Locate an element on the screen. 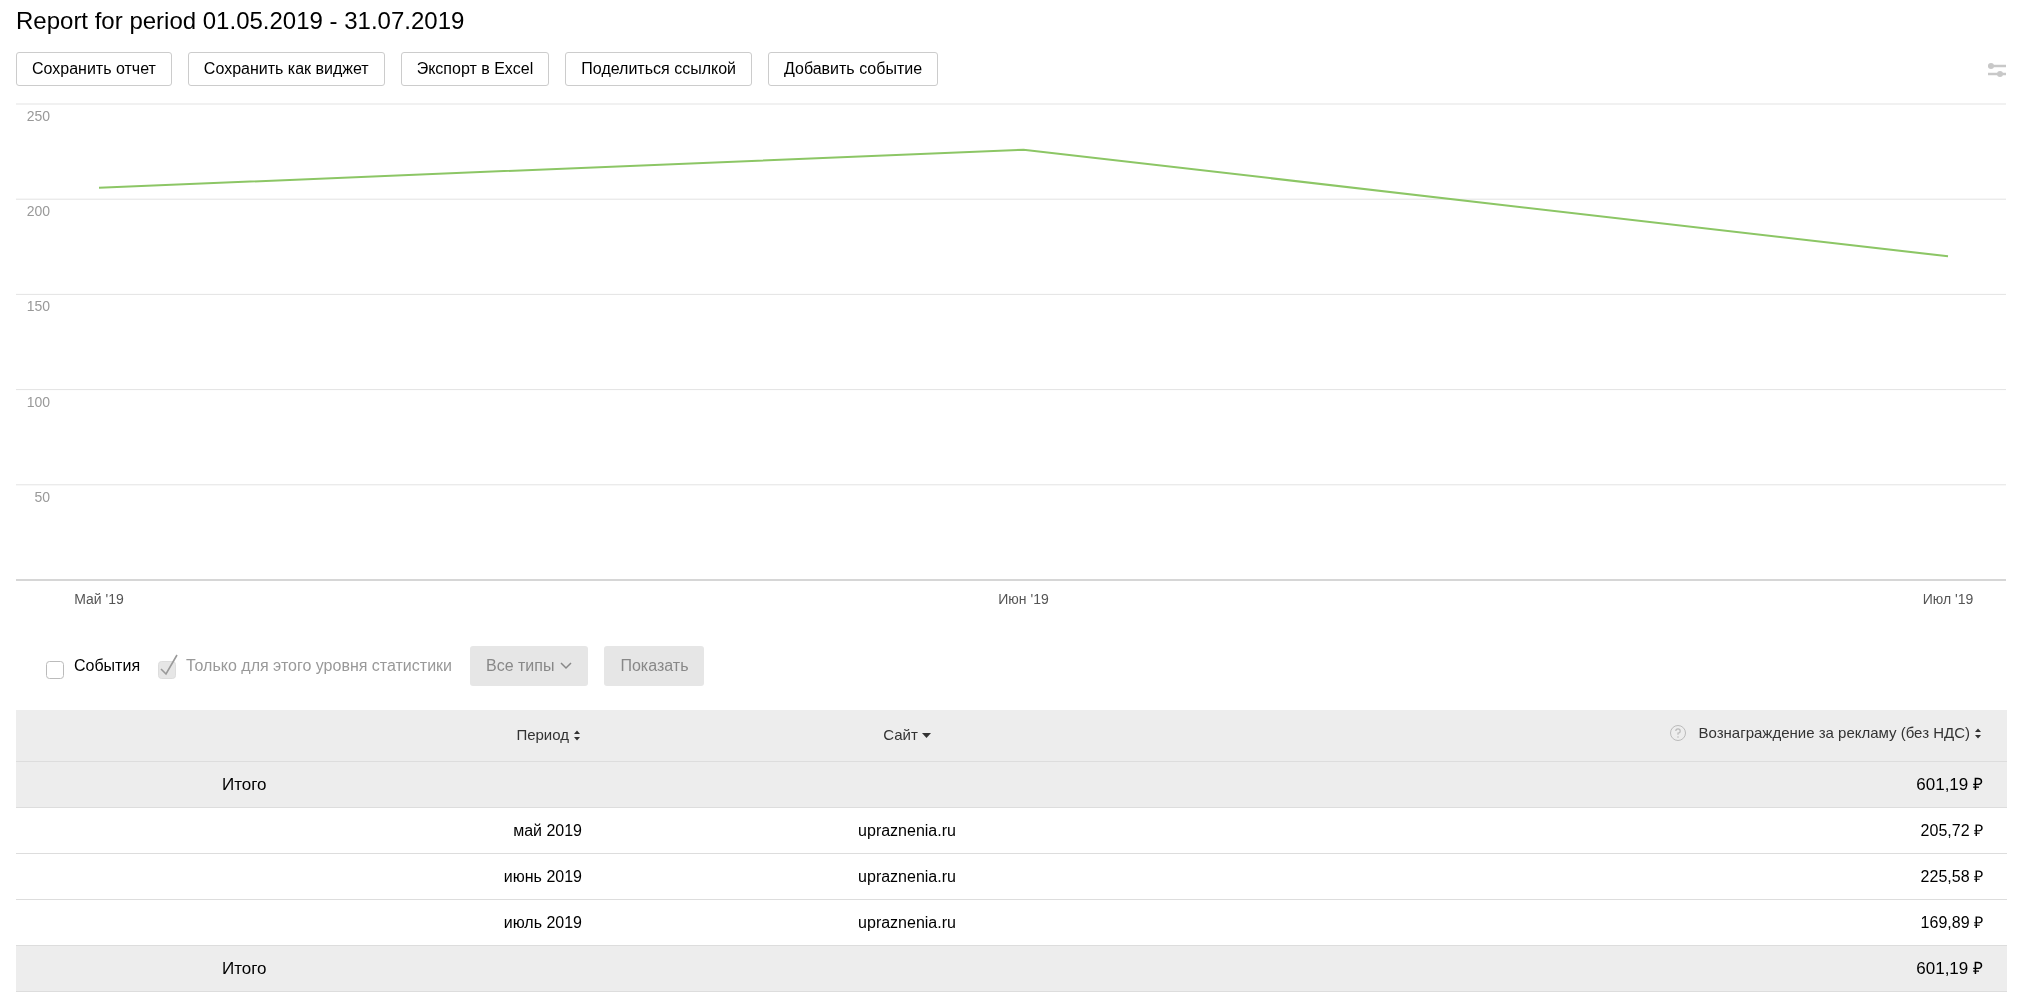  column-label: Период is located at coordinates (542, 735).